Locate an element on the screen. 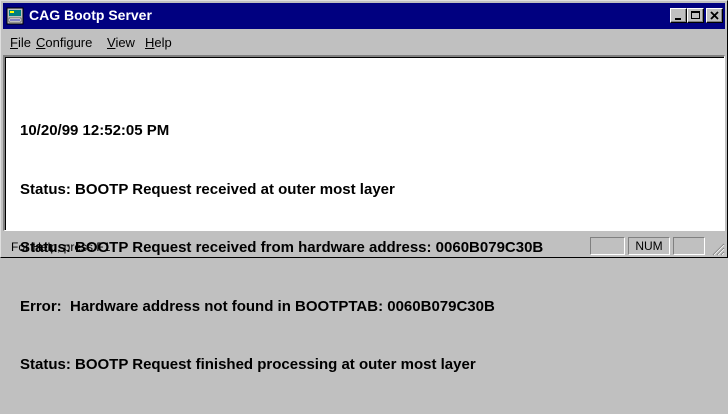  menu-view: View is located at coordinates (121, 42).